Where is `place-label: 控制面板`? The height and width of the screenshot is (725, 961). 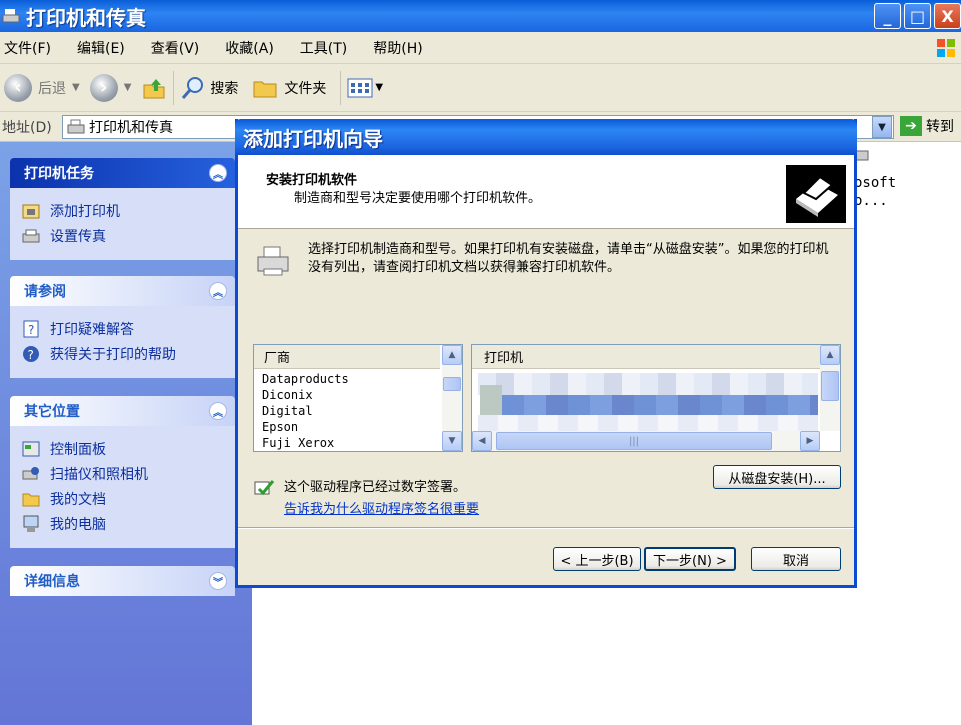
place-label: 控制面板 is located at coordinates (78, 449).